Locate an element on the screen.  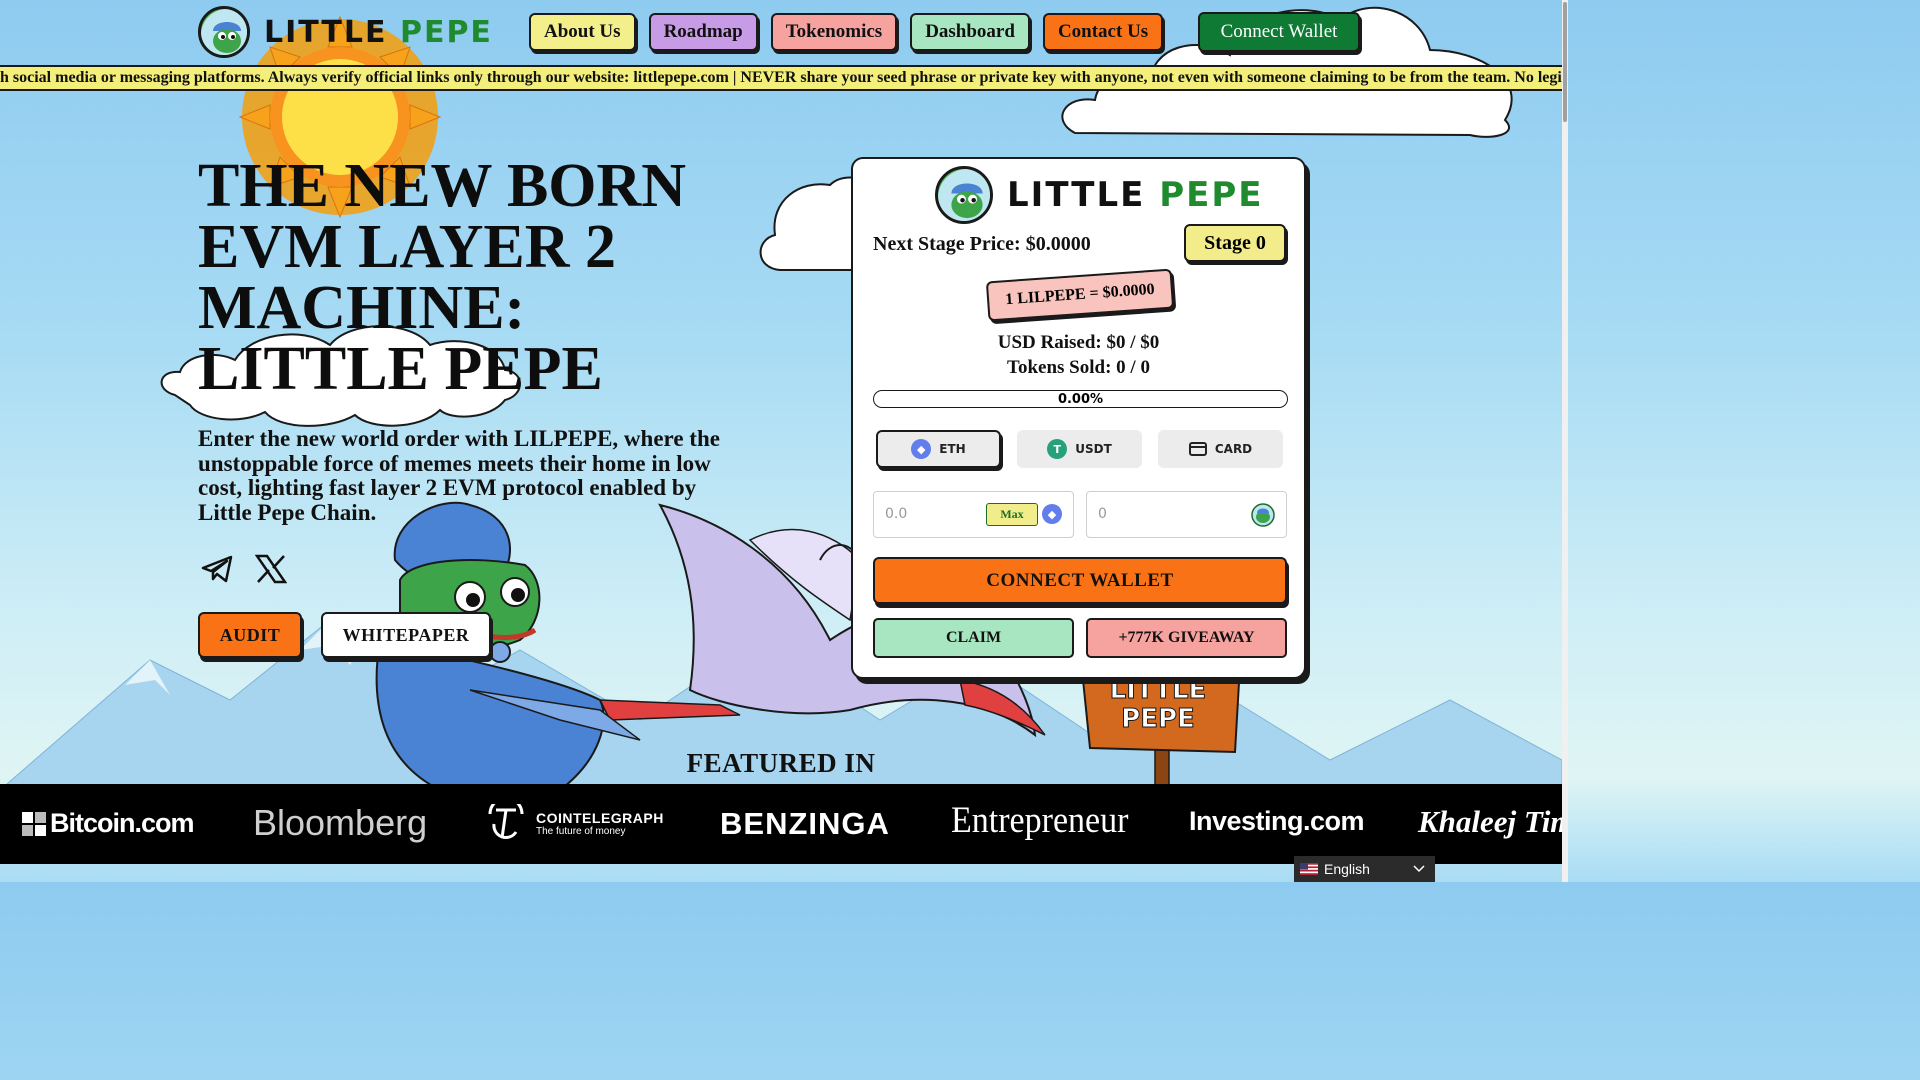
us-flag-icon is located at coordinates (1309, 869).